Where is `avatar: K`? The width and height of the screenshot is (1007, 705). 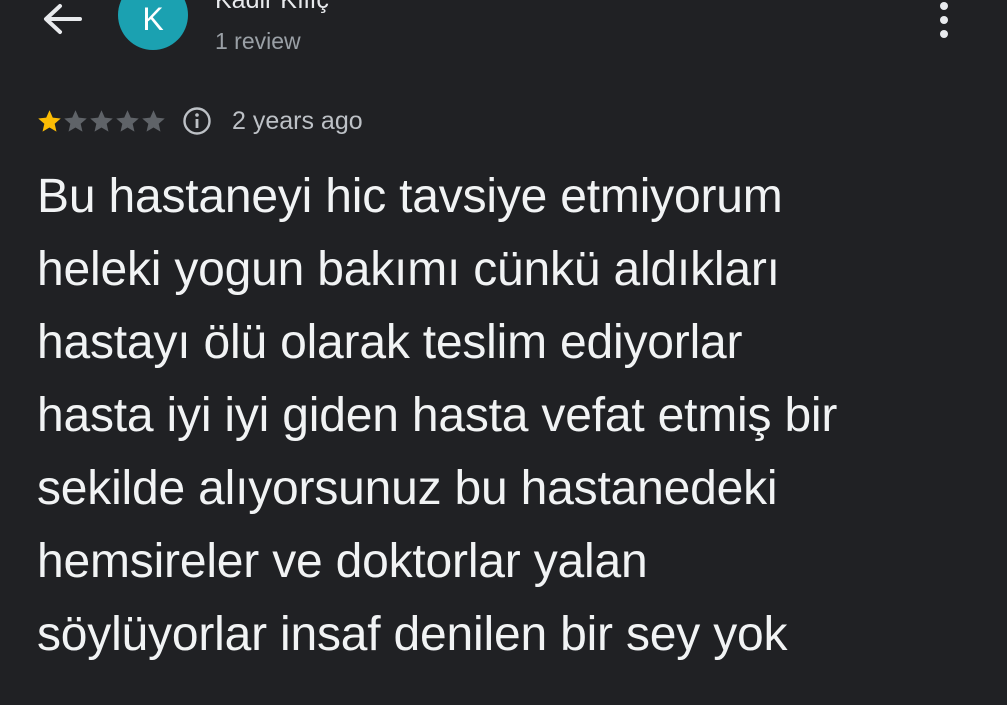 avatar: K is located at coordinates (153, 25).